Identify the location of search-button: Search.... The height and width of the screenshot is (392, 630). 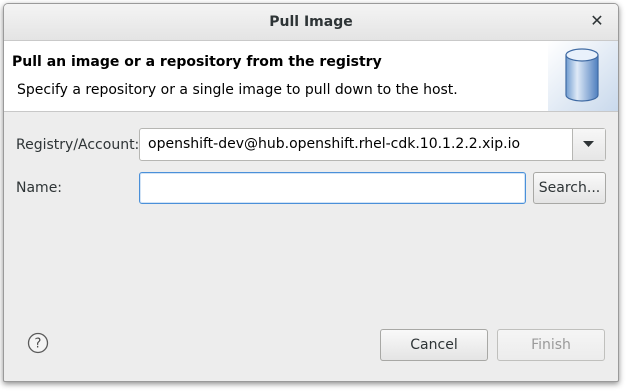
(569, 188).